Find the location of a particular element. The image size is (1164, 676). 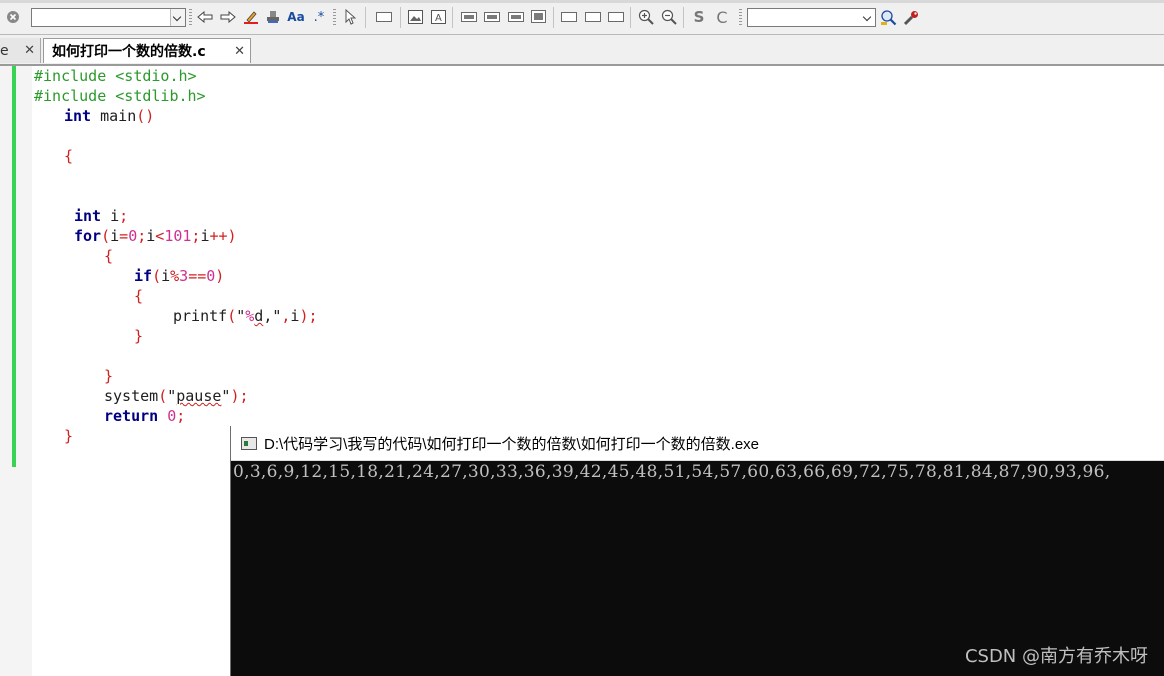

watermark: CSDN @南方有乔木呀 is located at coordinates (1056, 656).